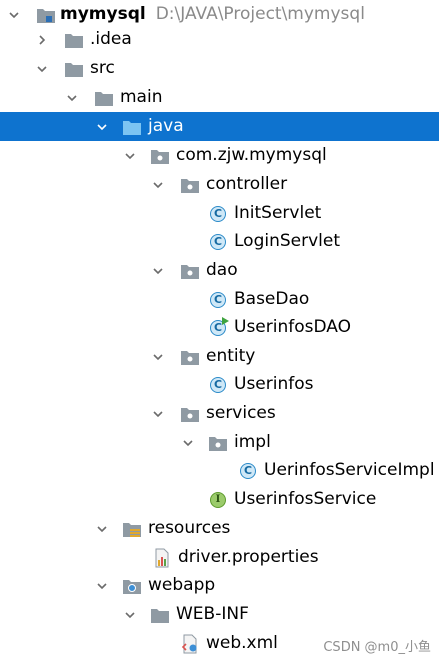 The height and width of the screenshot is (659, 439). Describe the element at coordinates (272, 299) in the screenshot. I see `class-label-base-dao: BaseDao` at that location.